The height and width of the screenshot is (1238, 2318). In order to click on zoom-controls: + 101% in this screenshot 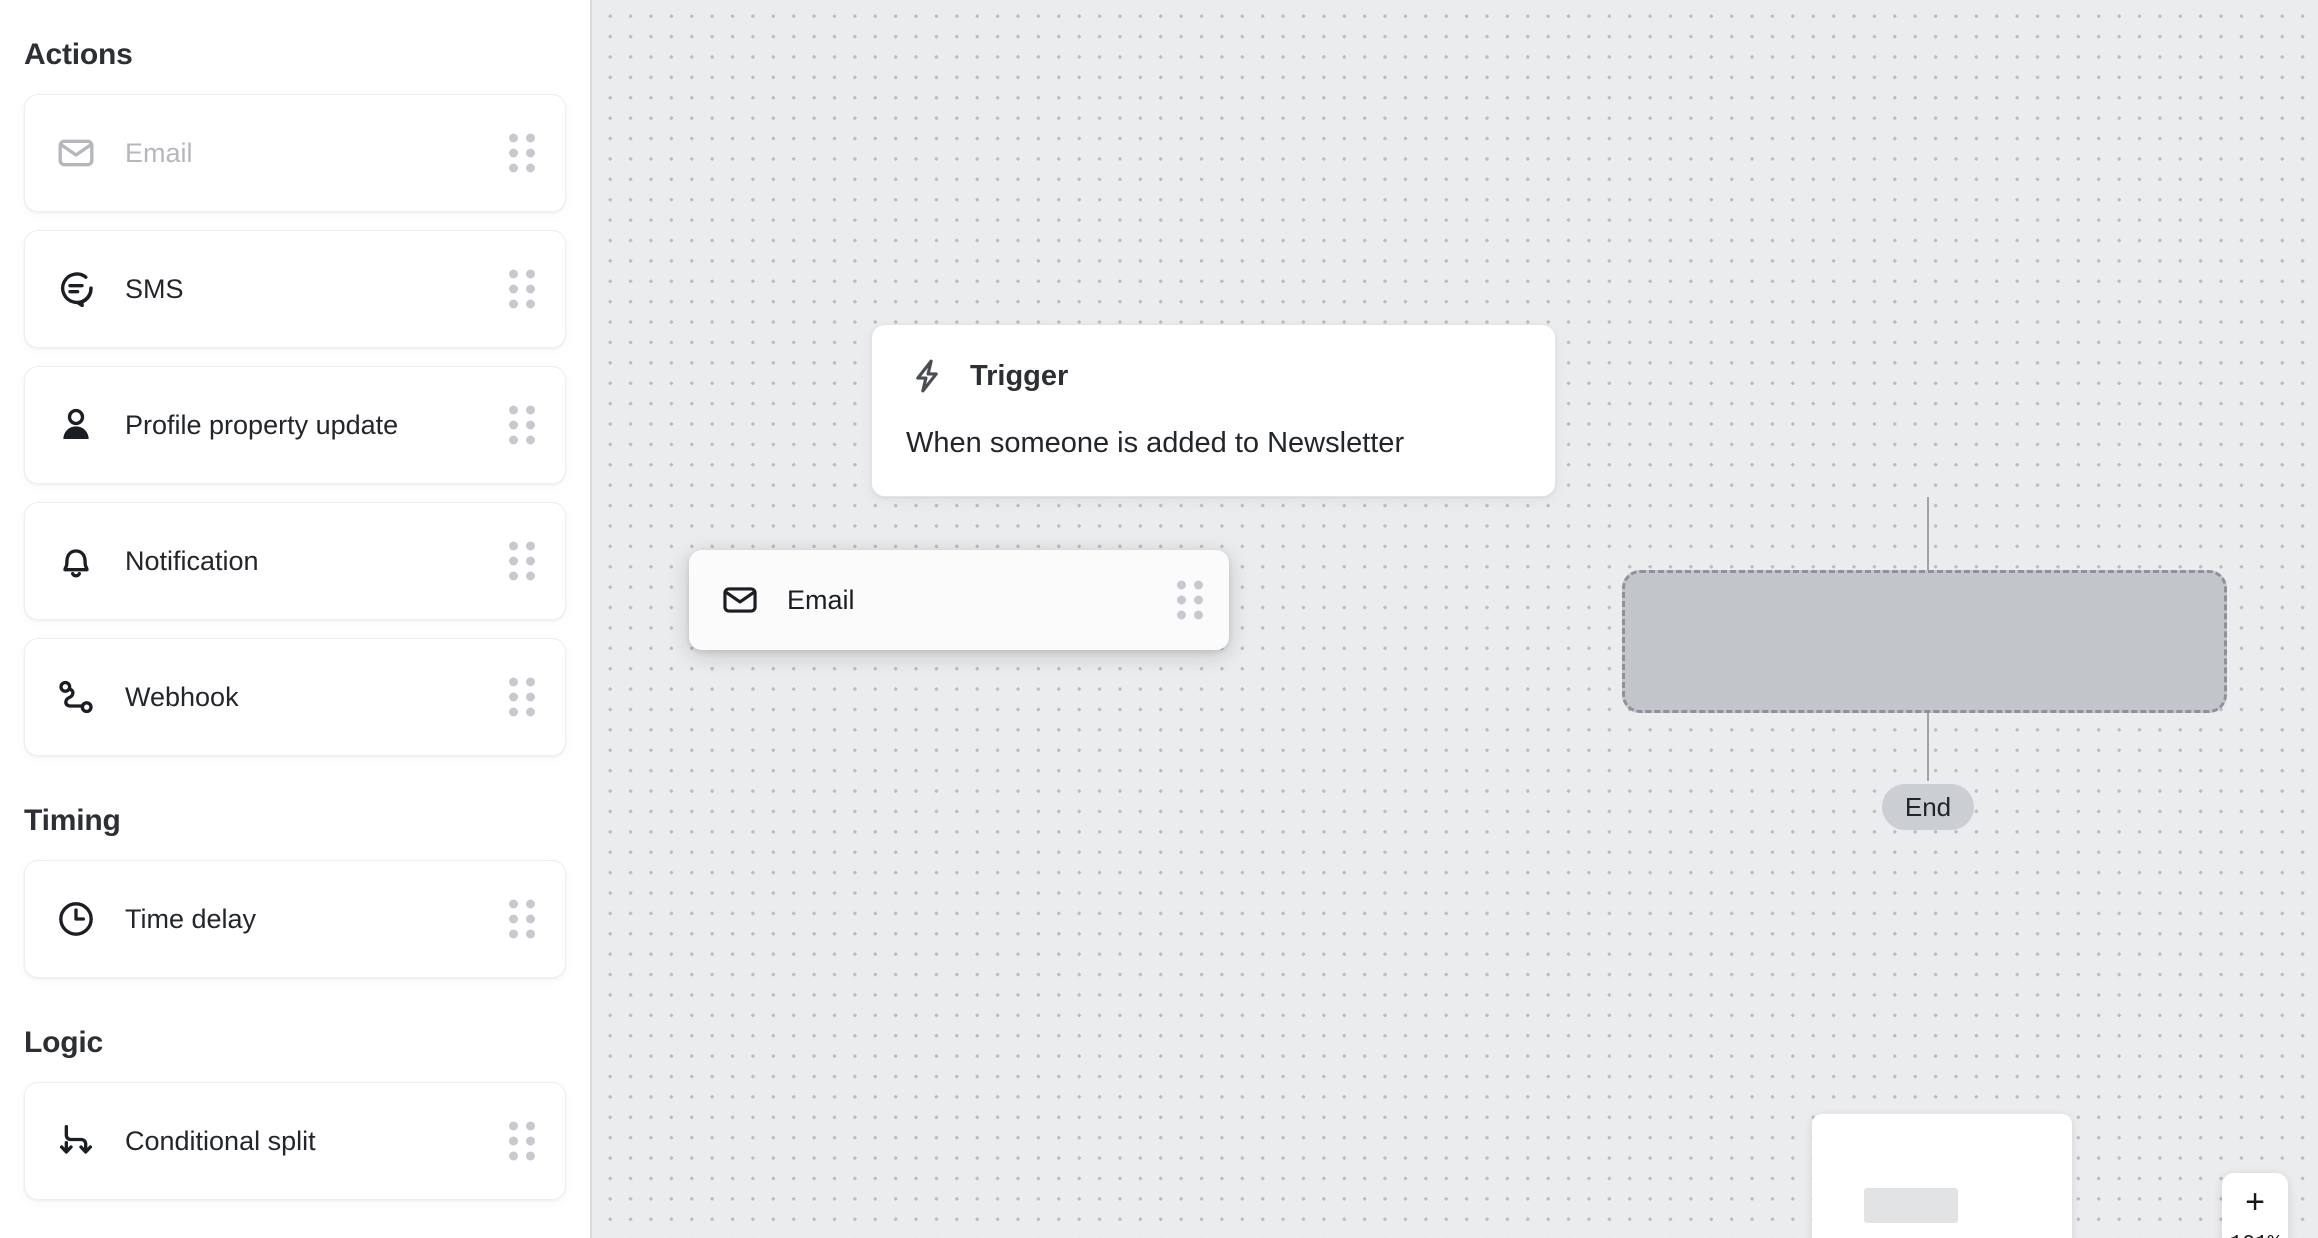, I will do `click(2255, 1205)`.